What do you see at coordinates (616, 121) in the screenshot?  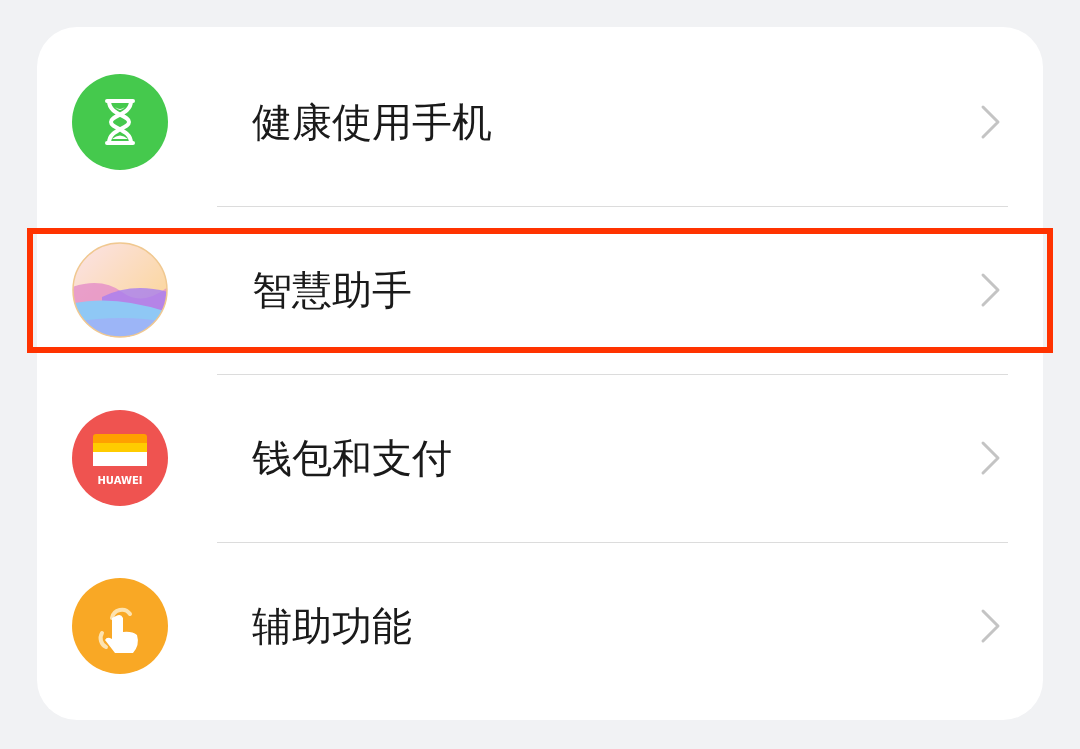 I see `setting-label: 健康使用手机` at bounding box center [616, 121].